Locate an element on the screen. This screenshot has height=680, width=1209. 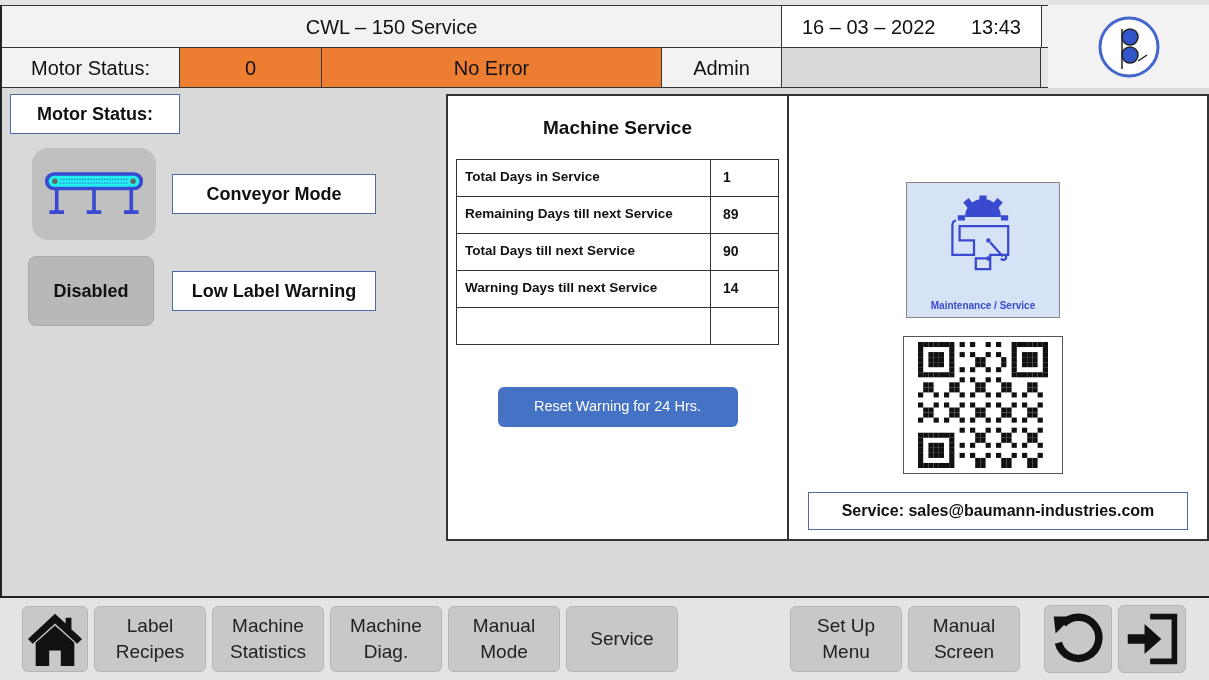
table-cell-text: 89 is located at coordinates (731, 214).